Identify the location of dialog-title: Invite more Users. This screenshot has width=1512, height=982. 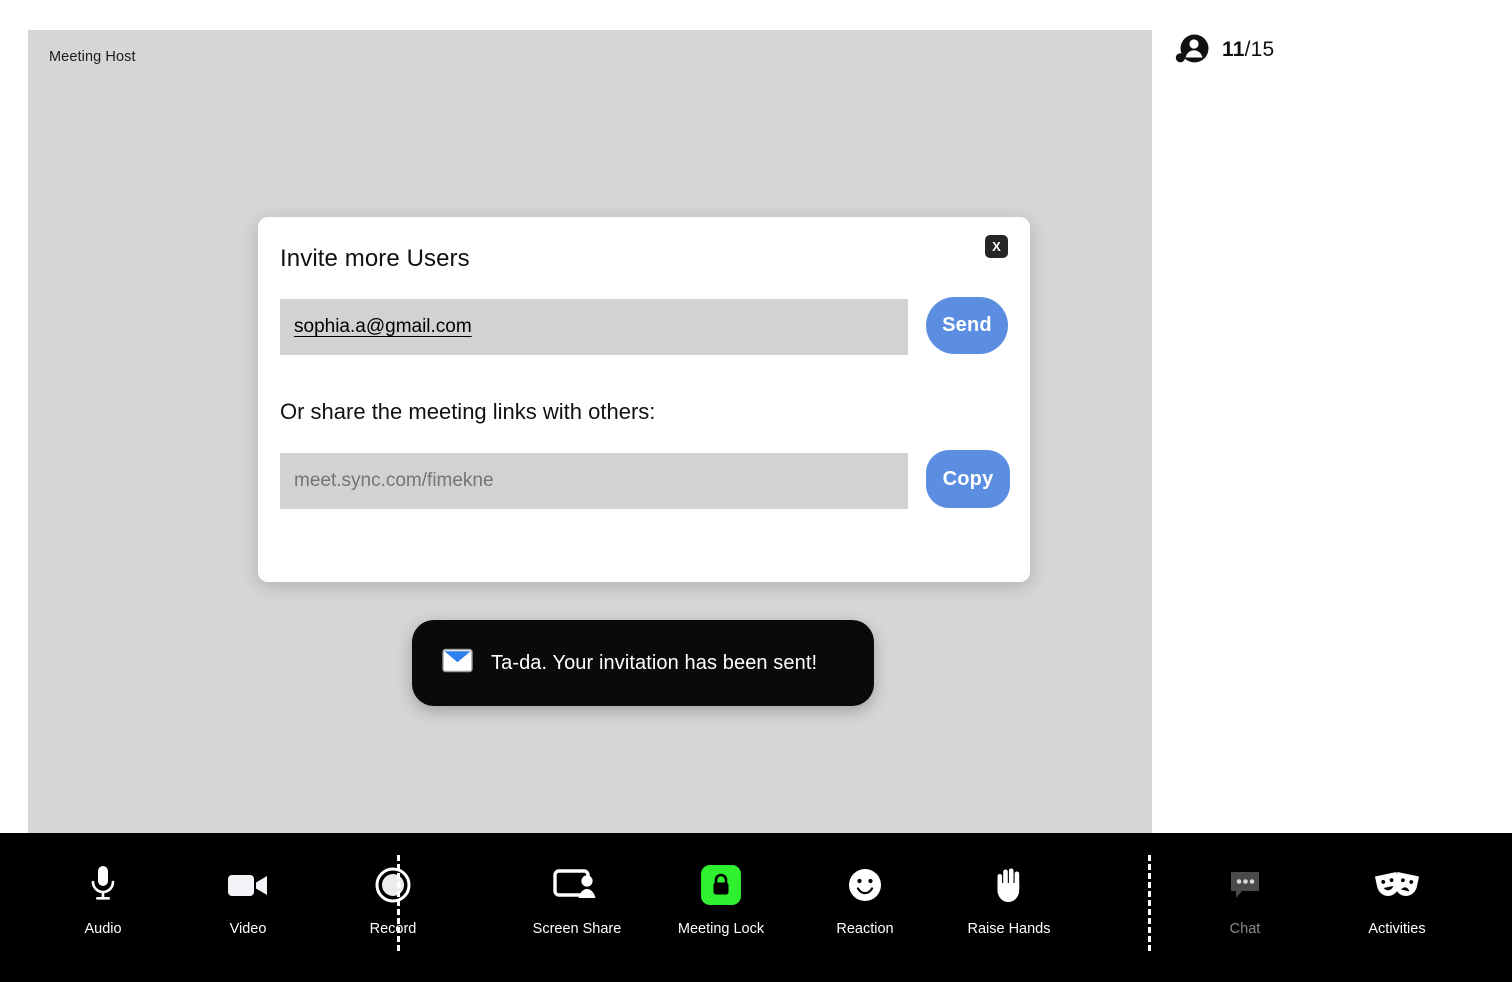
(375, 258).